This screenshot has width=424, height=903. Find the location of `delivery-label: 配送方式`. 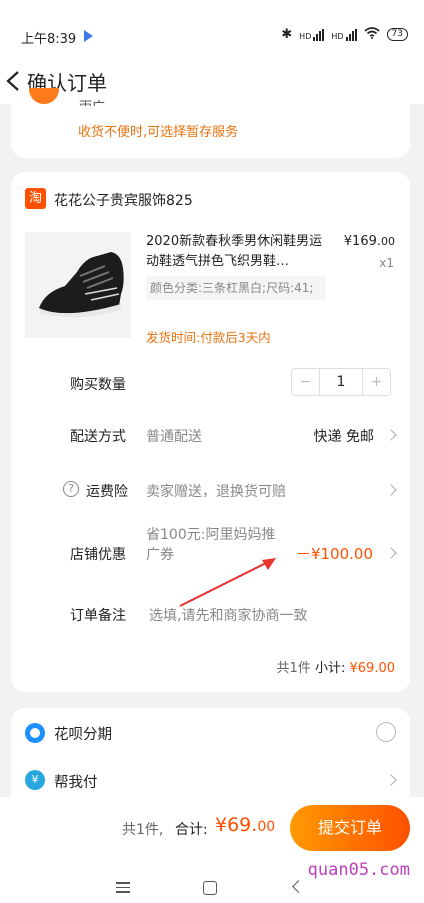

delivery-label: 配送方式 is located at coordinates (98, 437).